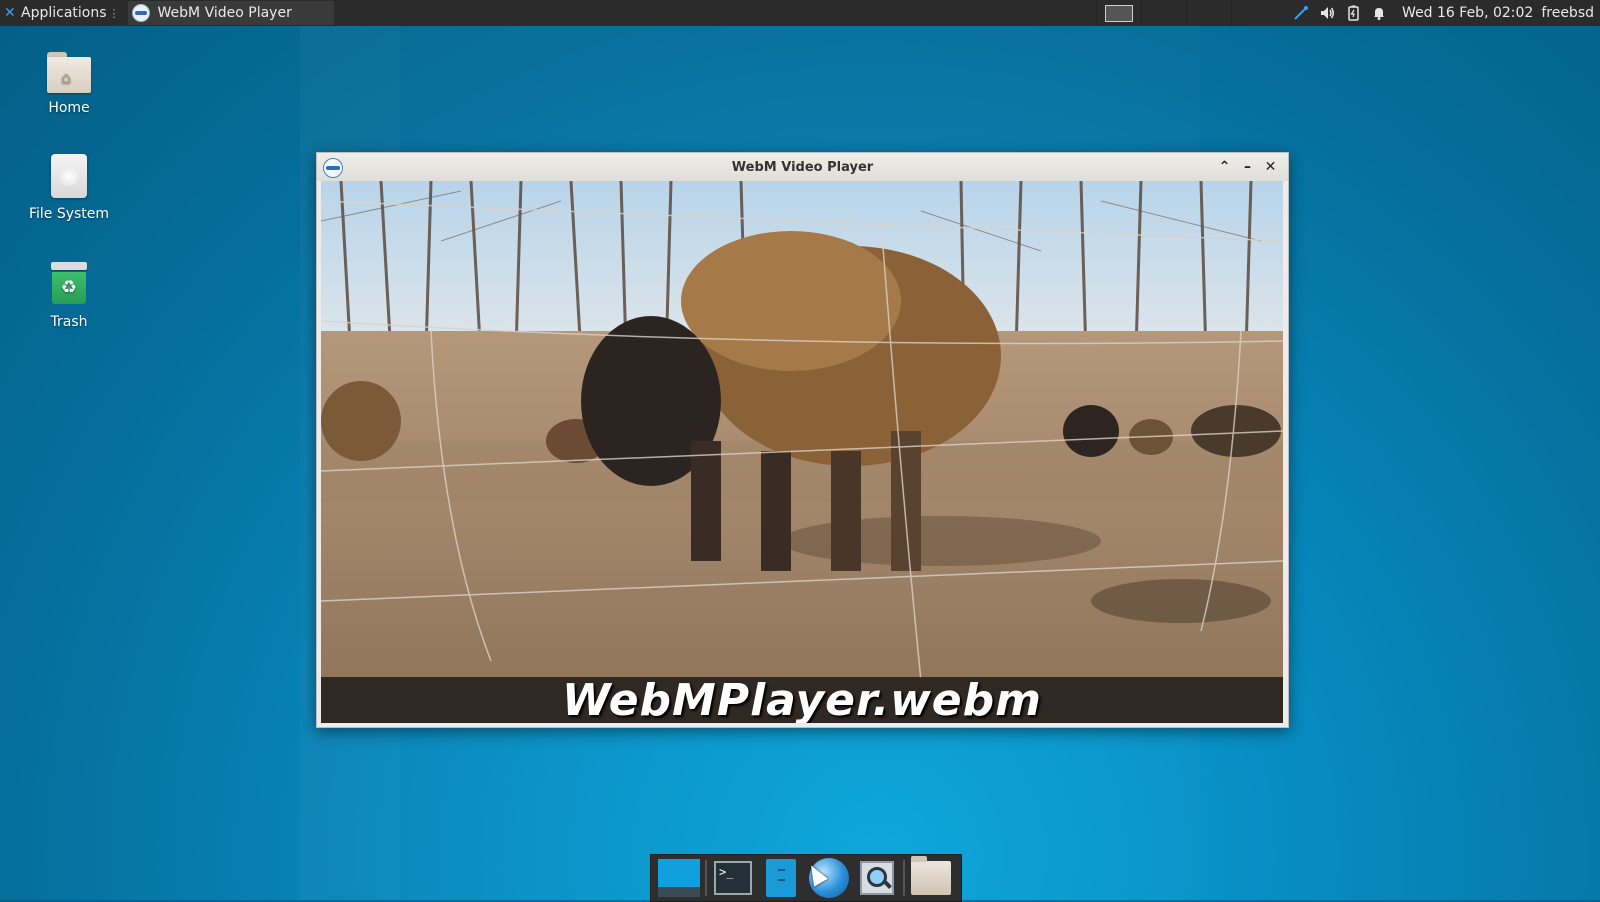 This screenshot has height=902, width=1600. I want to click on drive-icon, so click(69, 176).